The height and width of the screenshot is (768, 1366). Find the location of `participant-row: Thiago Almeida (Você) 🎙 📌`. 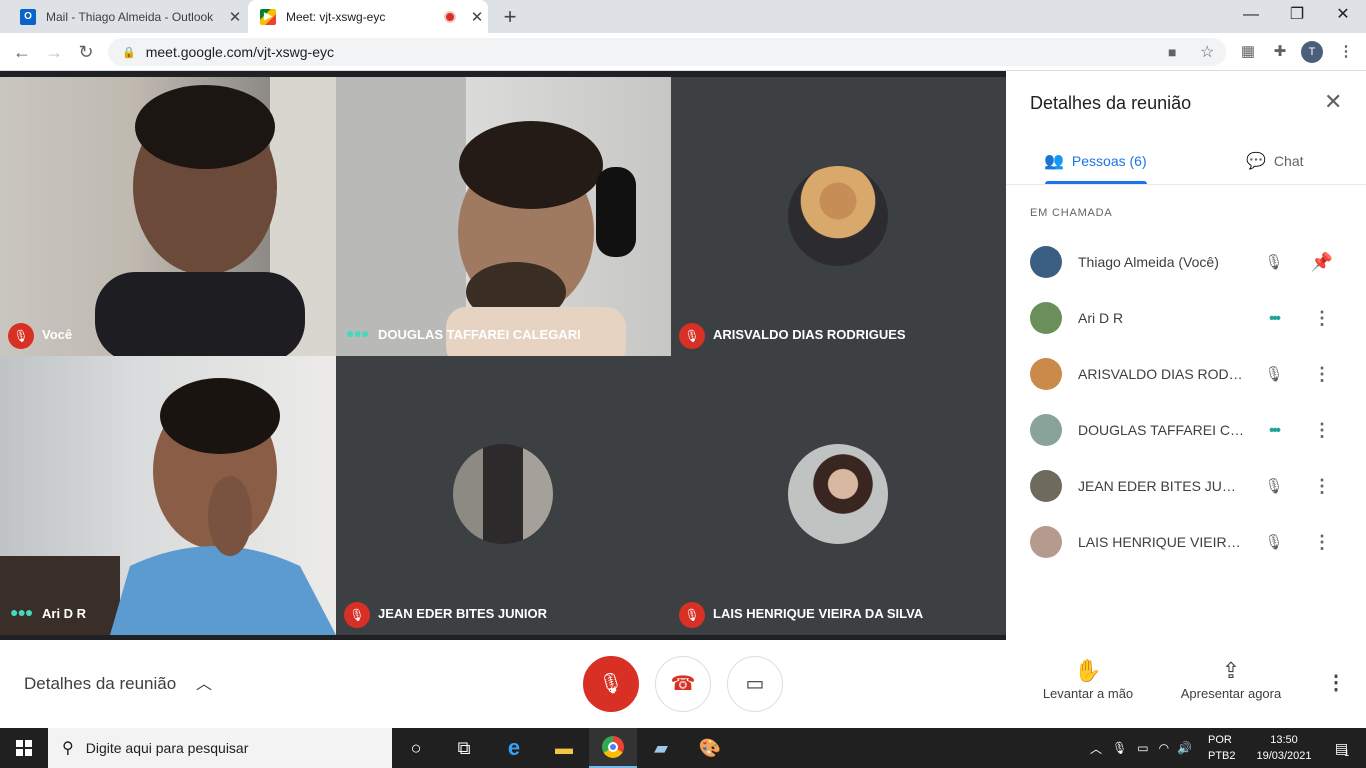

participant-row: Thiago Almeida (Você) 🎙 📌 is located at coordinates (1190, 262).